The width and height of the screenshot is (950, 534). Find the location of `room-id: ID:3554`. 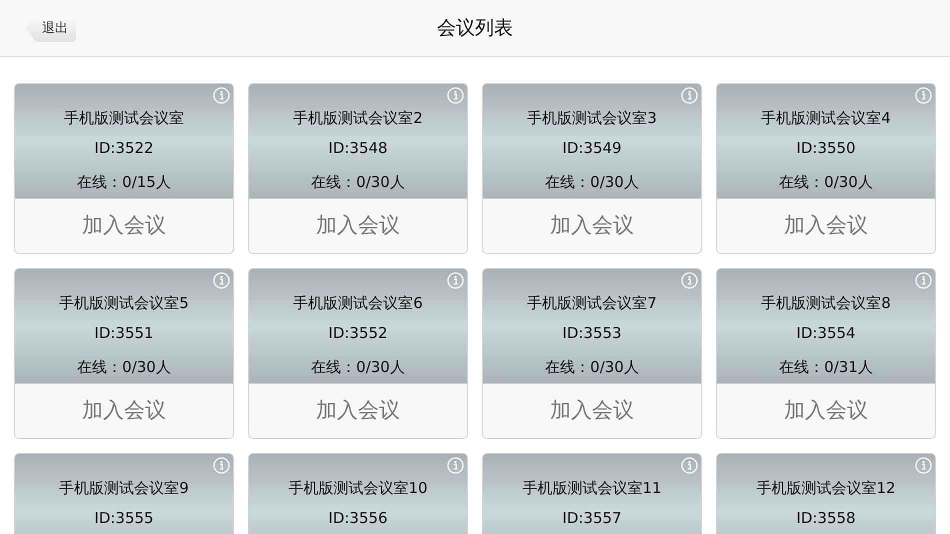

room-id: ID:3554 is located at coordinates (826, 333).